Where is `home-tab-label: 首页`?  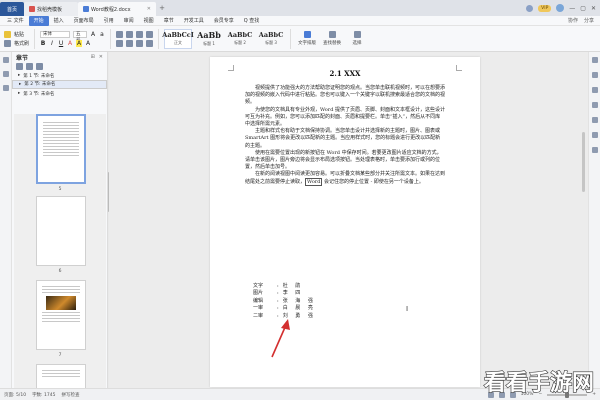
home-tab-label: 首页 is located at coordinates (11, 9).